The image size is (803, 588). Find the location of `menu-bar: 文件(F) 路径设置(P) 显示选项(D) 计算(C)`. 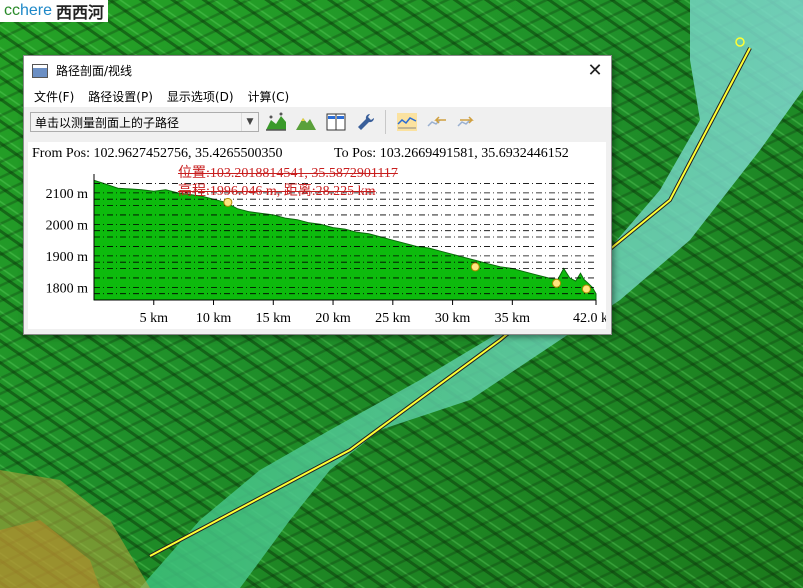

menu-bar: 文件(F) 路径设置(P) 显示选项(D) 计算(C) is located at coordinates (317, 96).